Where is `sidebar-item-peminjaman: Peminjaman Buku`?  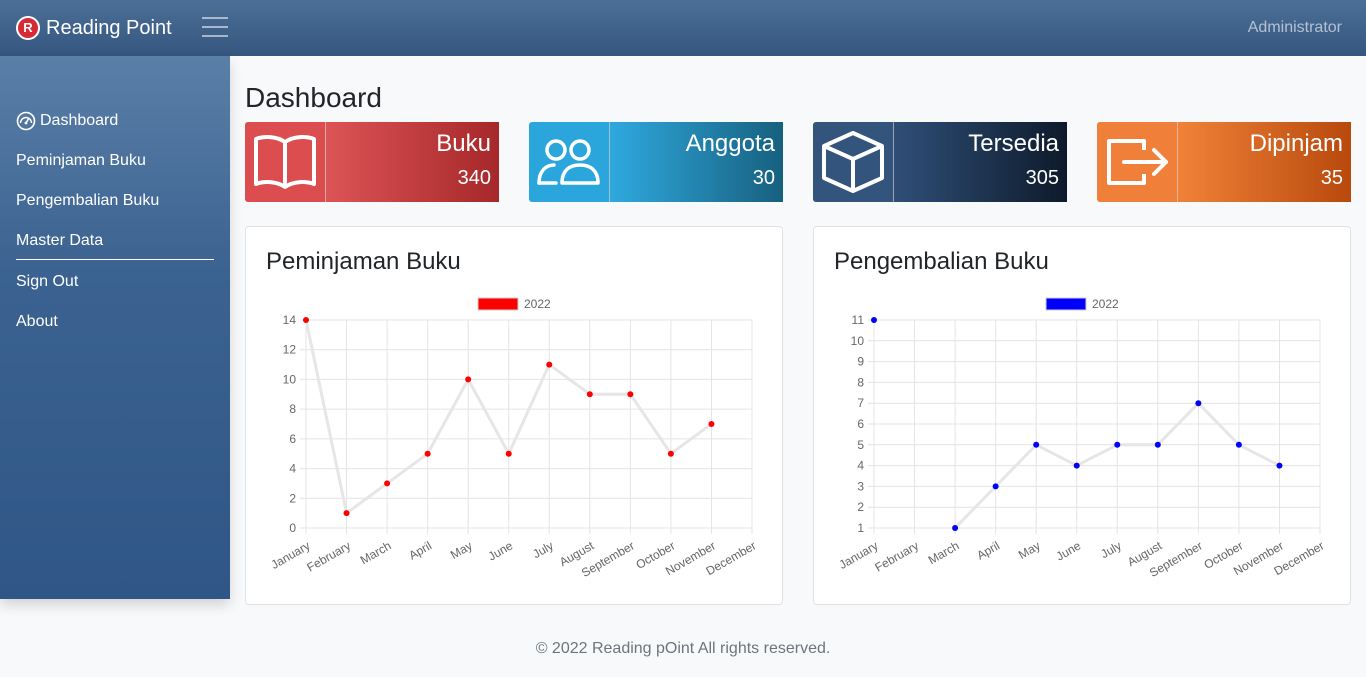 sidebar-item-peminjaman: Peminjaman Buku is located at coordinates (81, 161).